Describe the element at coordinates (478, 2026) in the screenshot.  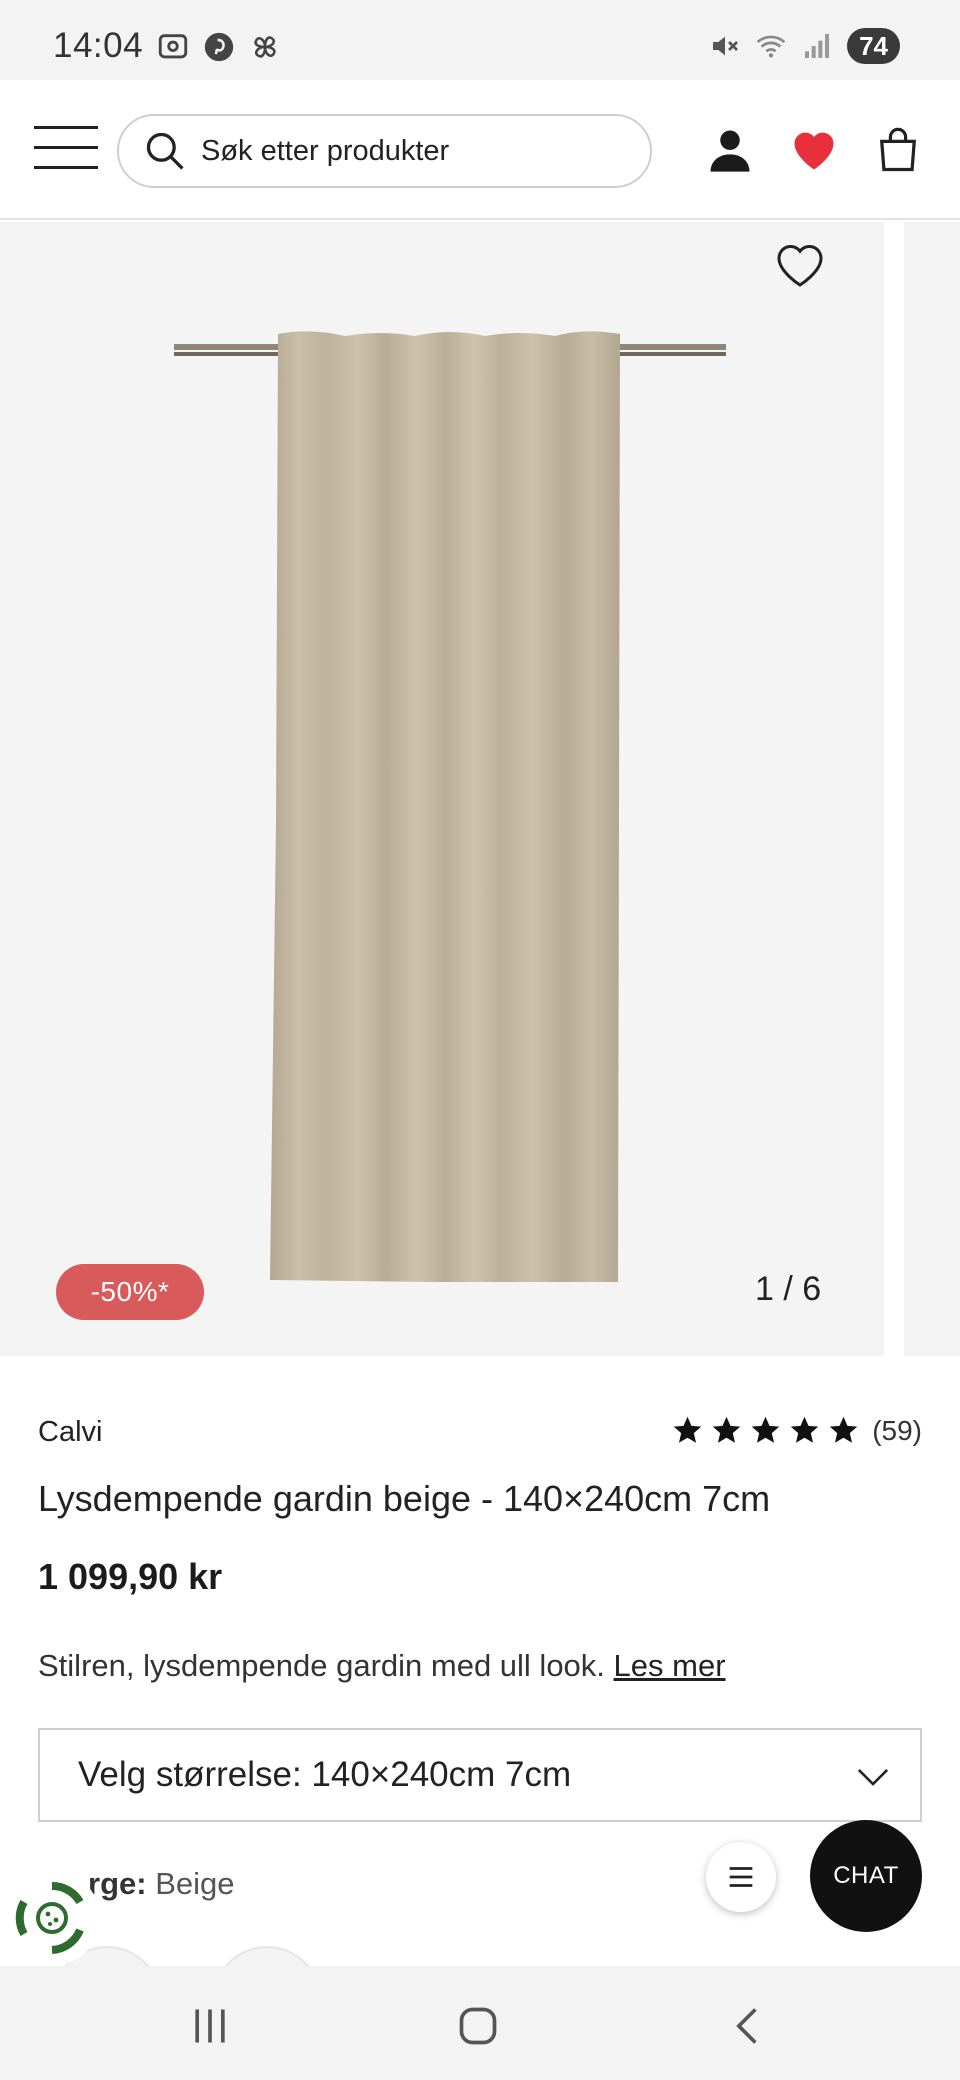
I see `home-icon` at that location.